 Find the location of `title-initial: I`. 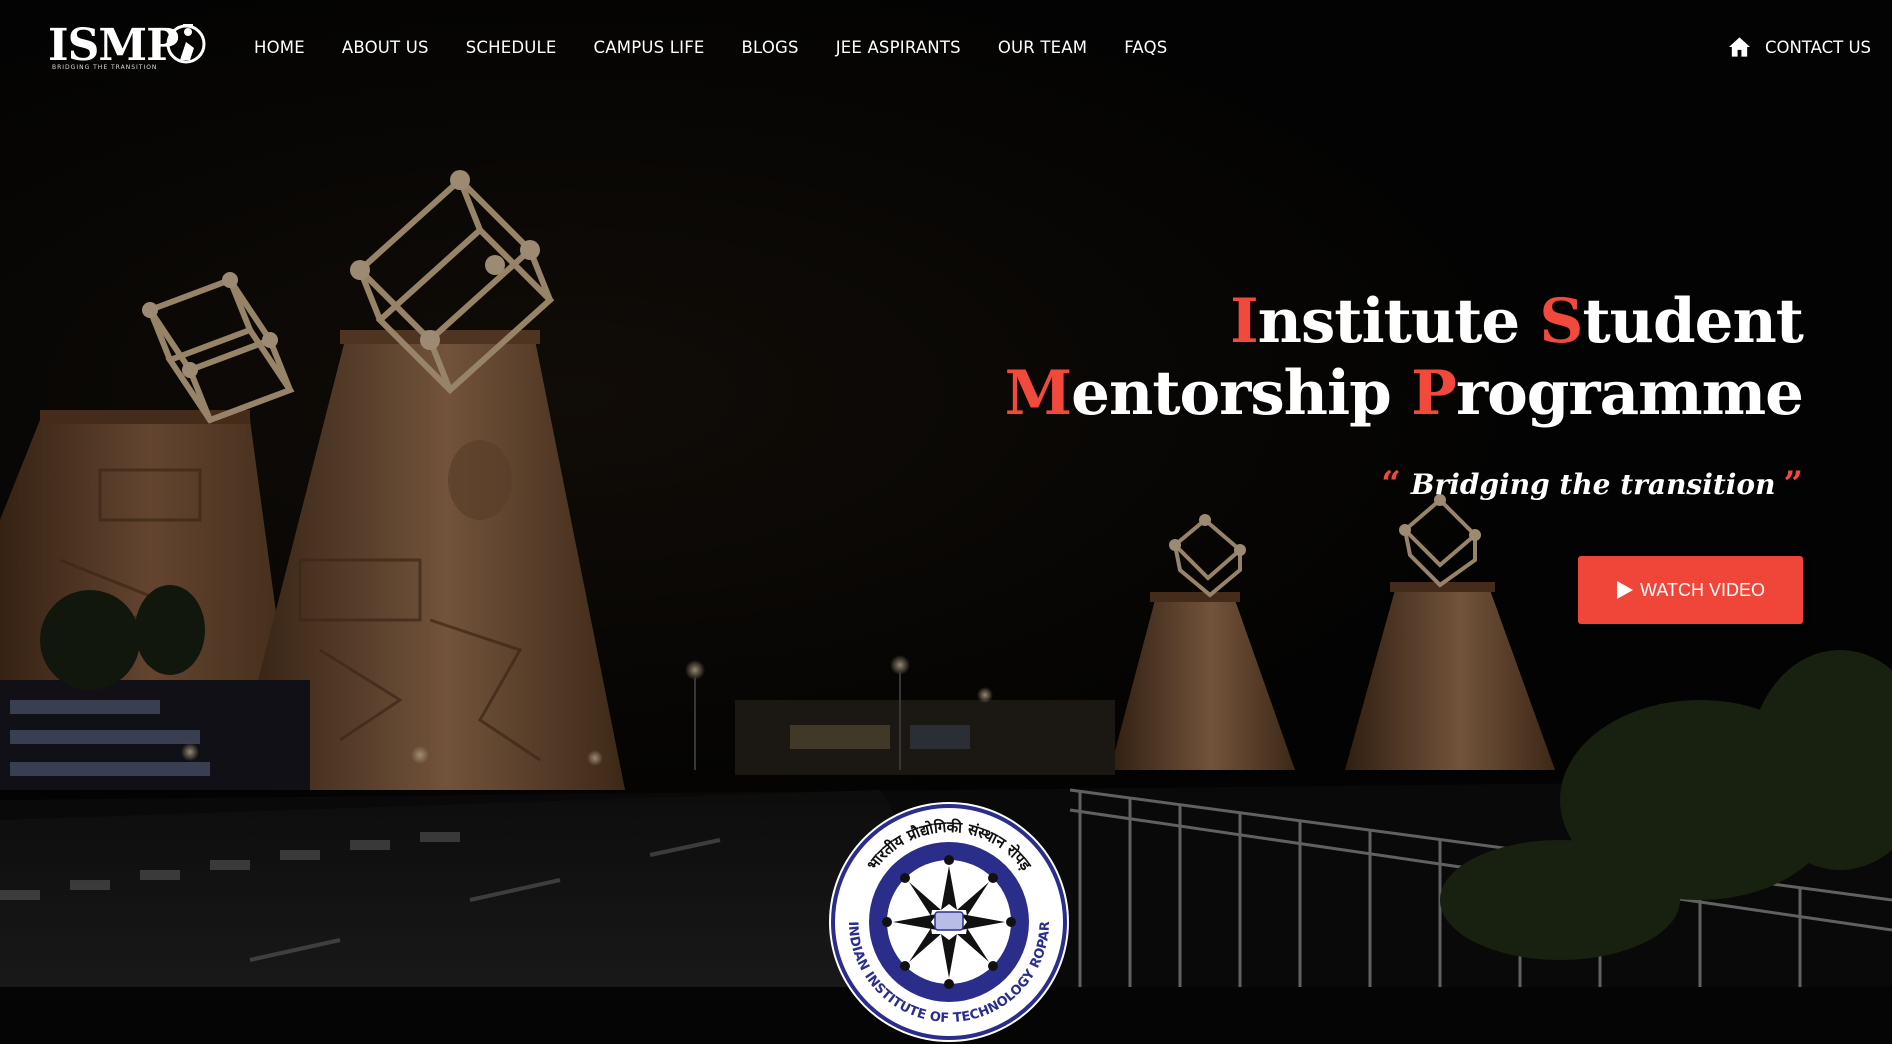

title-initial: I is located at coordinates (1244, 321).